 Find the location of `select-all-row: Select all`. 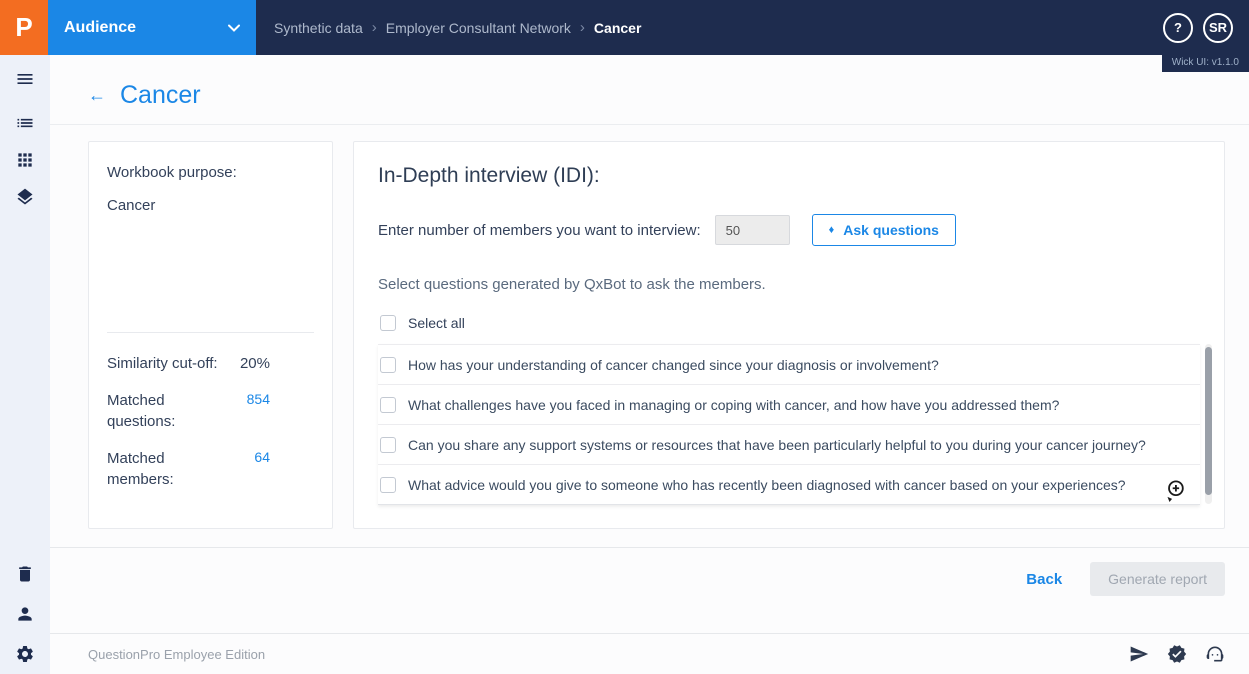

select-all-row: Select all is located at coordinates (789, 323).